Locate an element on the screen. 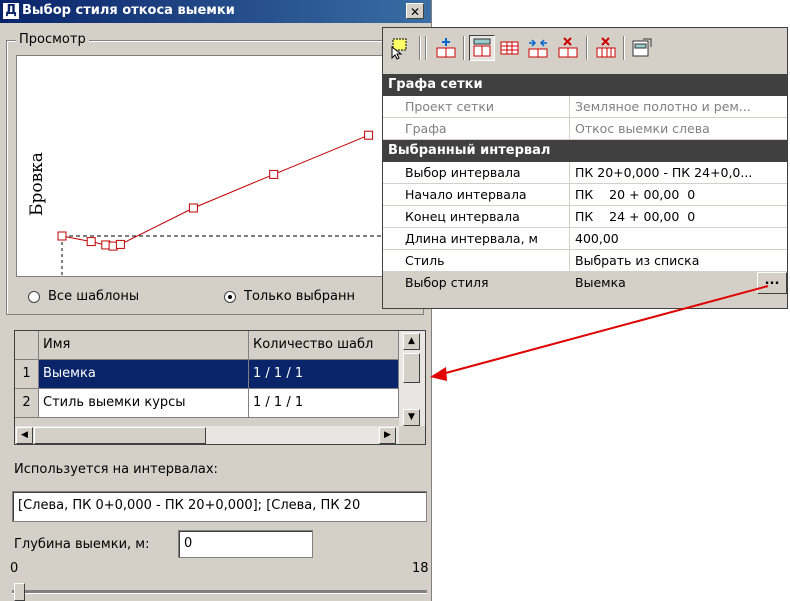 This screenshot has width=790, height=601. callout-arrow-head is located at coordinates (438, 374).